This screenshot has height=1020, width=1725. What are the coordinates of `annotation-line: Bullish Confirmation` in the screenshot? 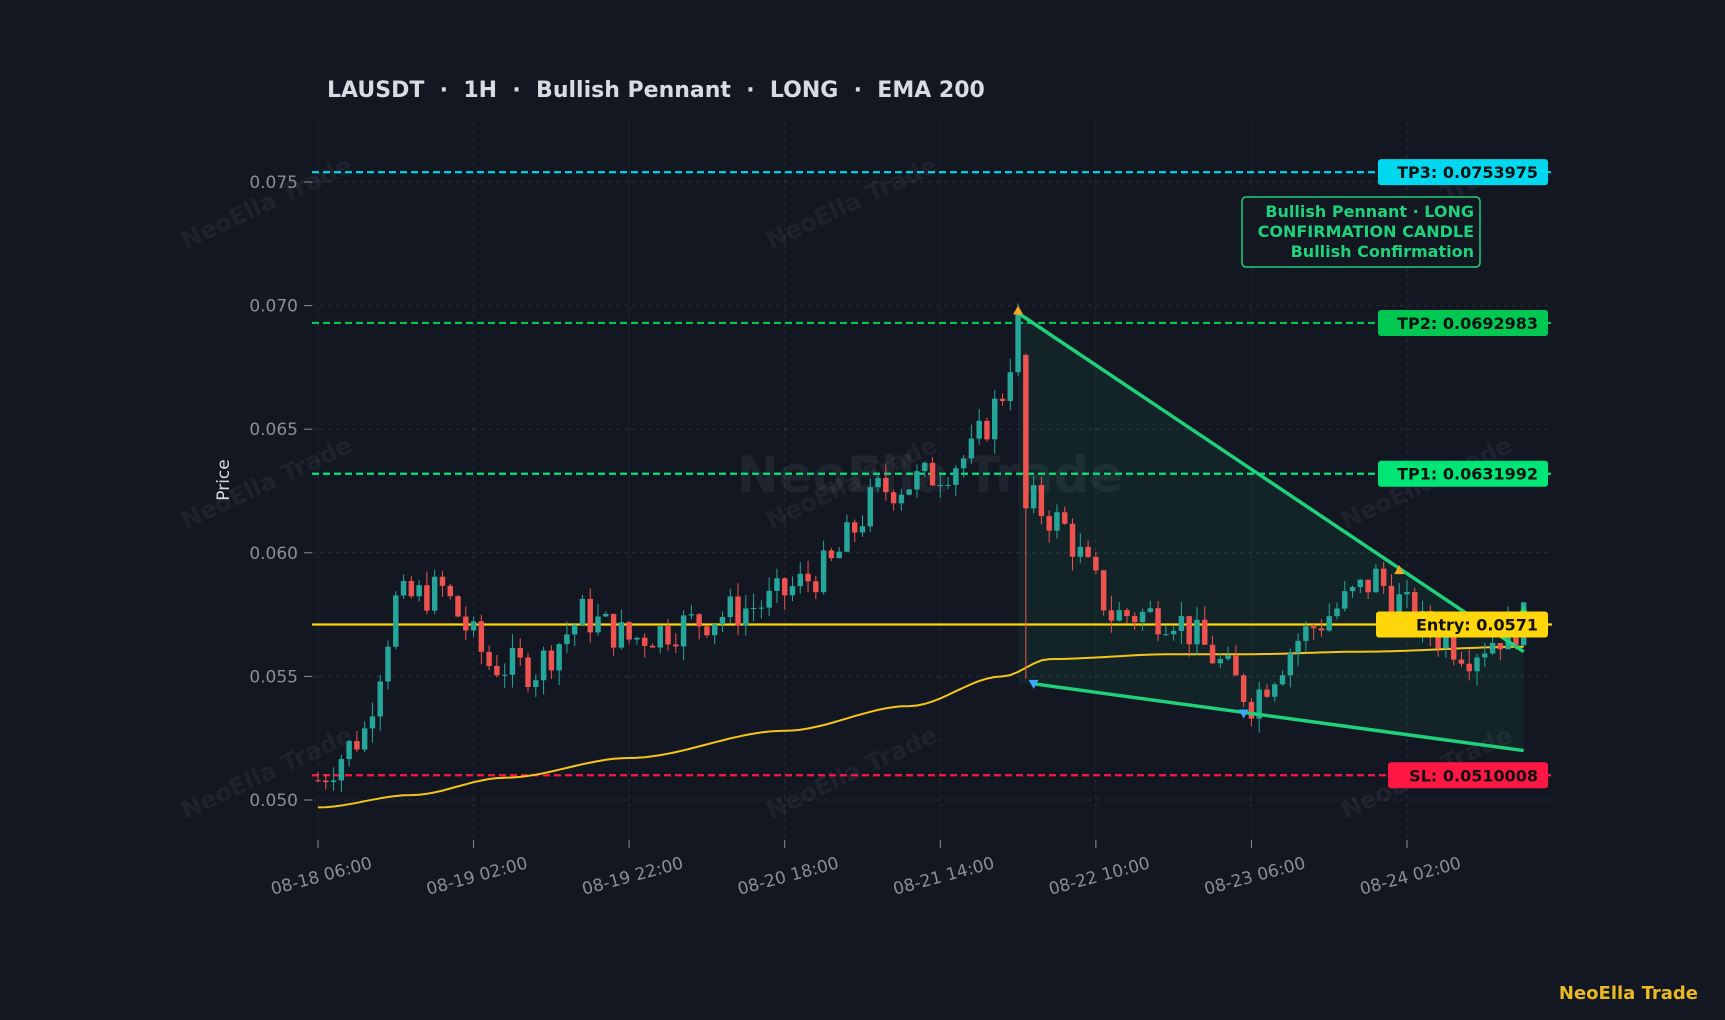 It's located at (1382, 251).